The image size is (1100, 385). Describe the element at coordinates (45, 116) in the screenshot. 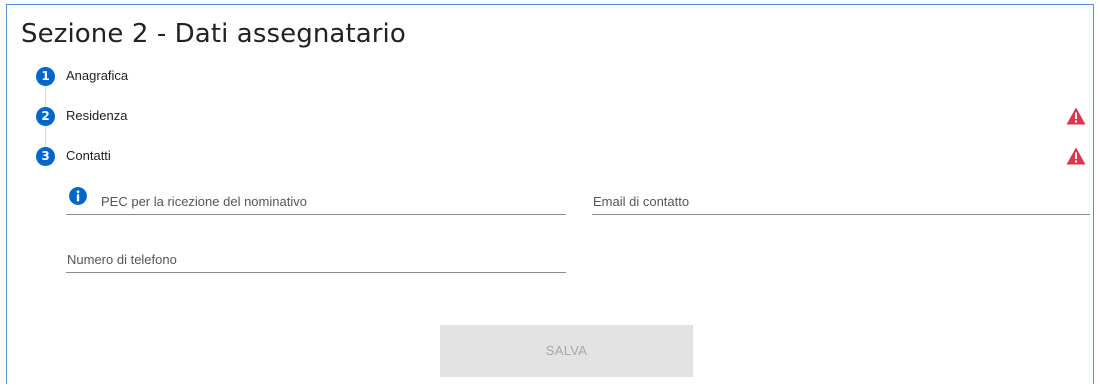

I see `step-number-icon: 2` at that location.